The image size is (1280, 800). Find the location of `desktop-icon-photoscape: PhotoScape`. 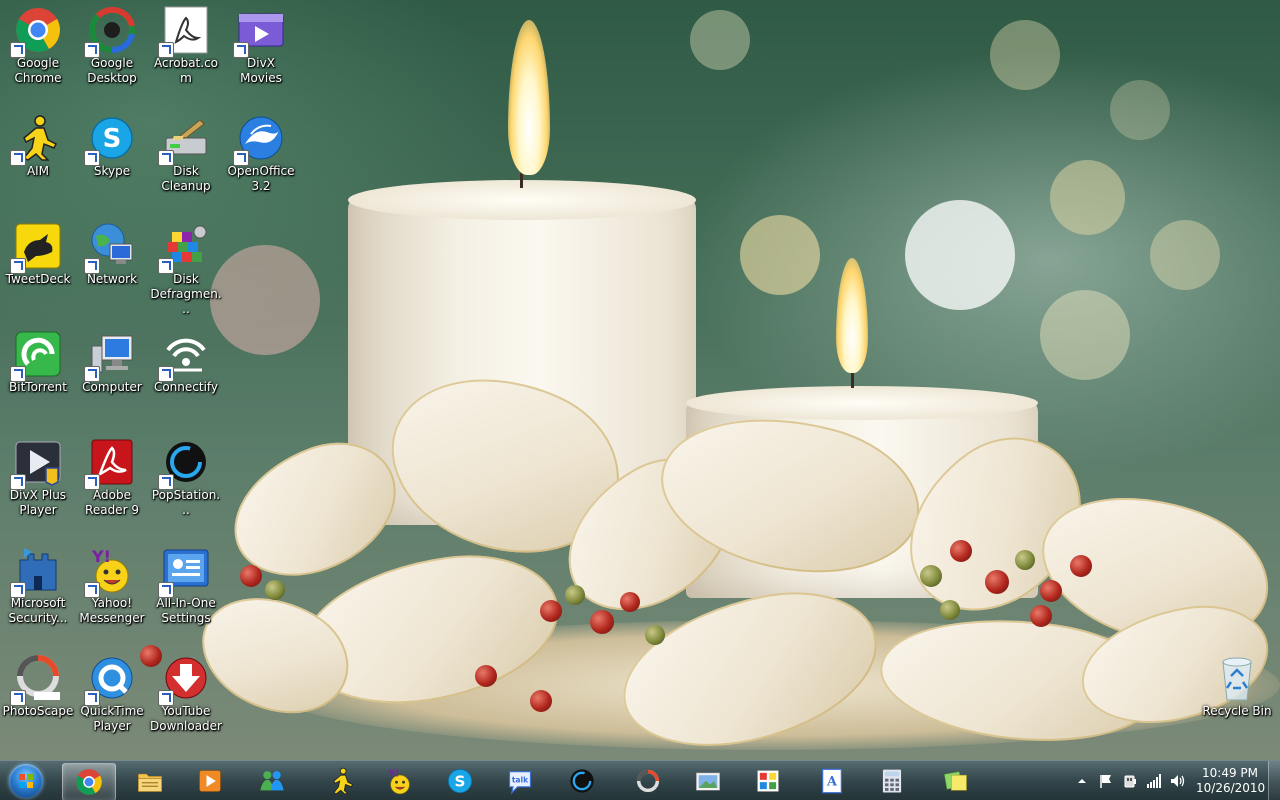

desktop-icon-photoscape: PhotoScape is located at coordinates (38, 698).